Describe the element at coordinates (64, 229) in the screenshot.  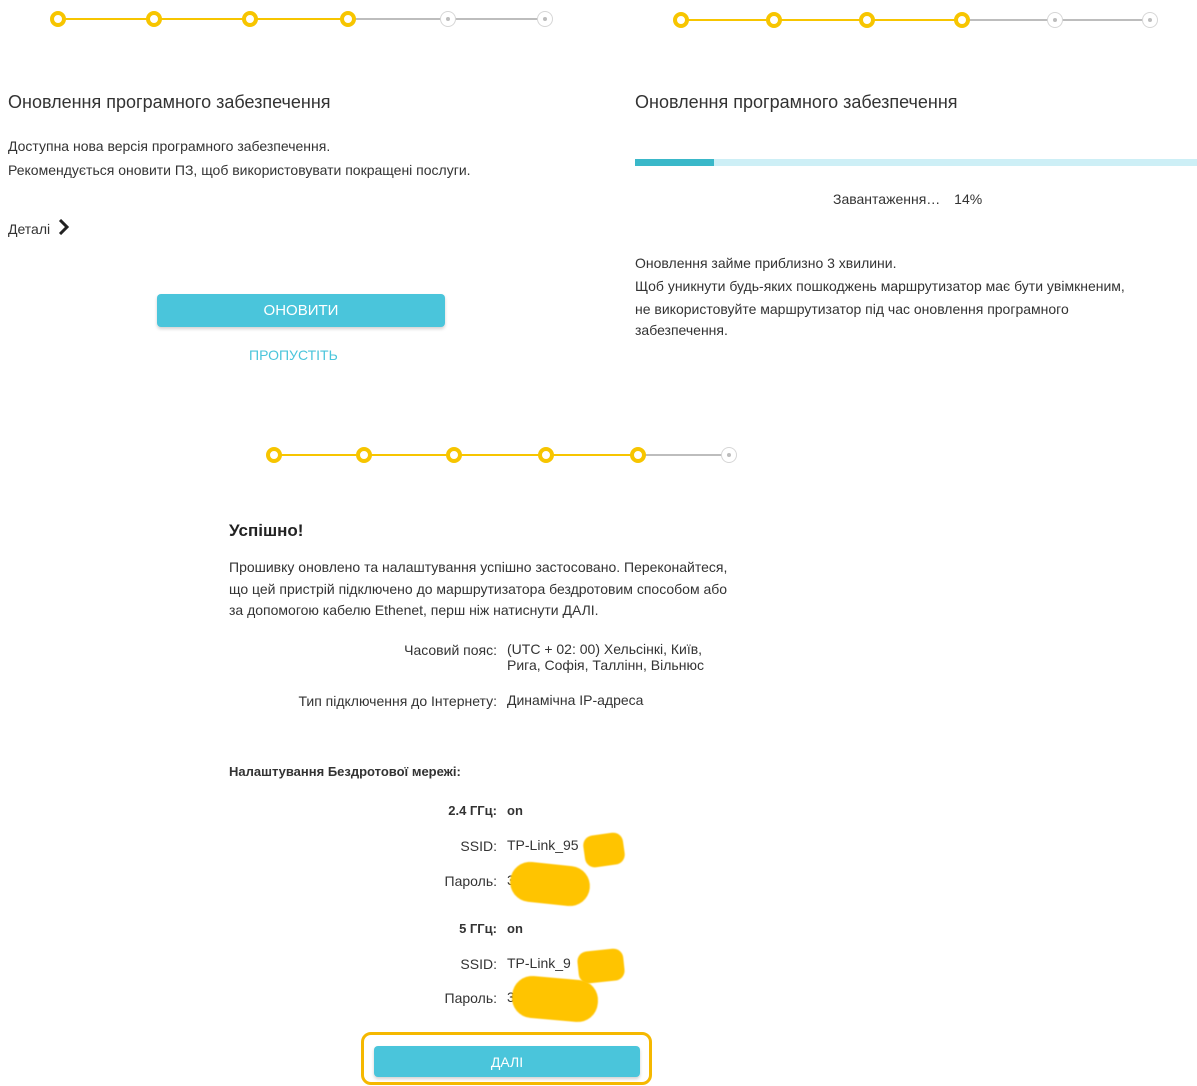
I see `chevron-right-icon` at that location.